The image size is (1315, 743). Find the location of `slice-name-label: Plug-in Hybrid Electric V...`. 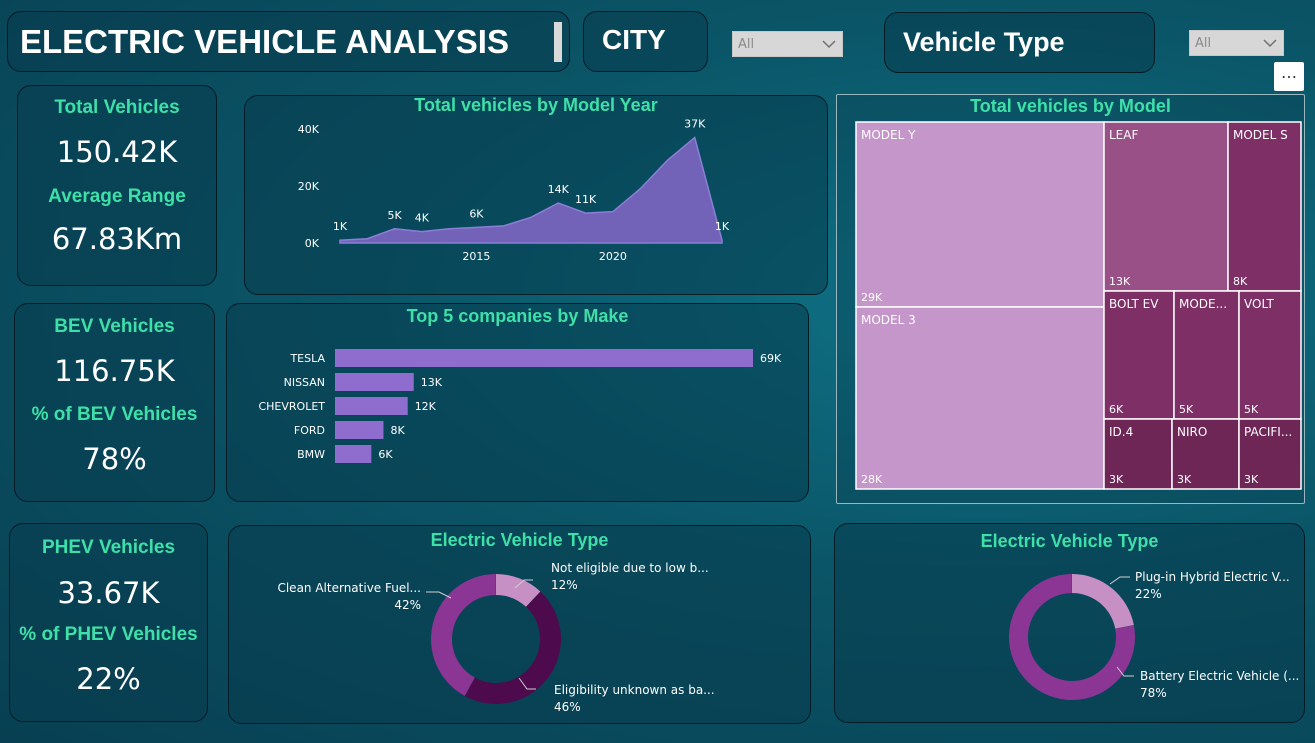

slice-name-label: Plug-in Hybrid Electric V... is located at coordinates (1212, 577).